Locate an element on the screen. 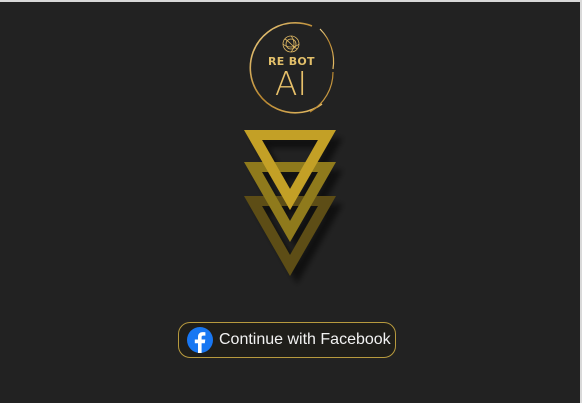 The height and width of the screenshot is (403, 582). brand-name-bottom: AI is located at coordinates (291, 83).